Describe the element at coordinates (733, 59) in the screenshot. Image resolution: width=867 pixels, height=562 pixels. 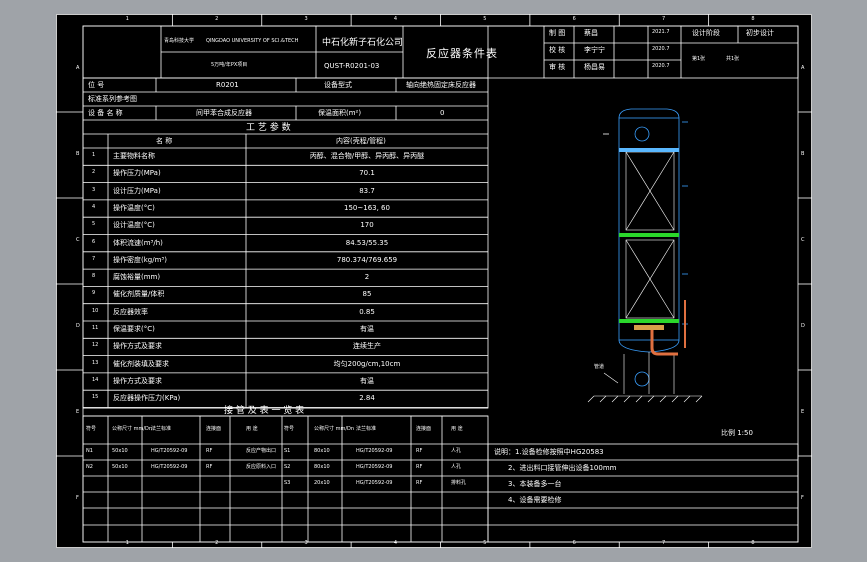
I see `sheet-total: 共1张` at that location.